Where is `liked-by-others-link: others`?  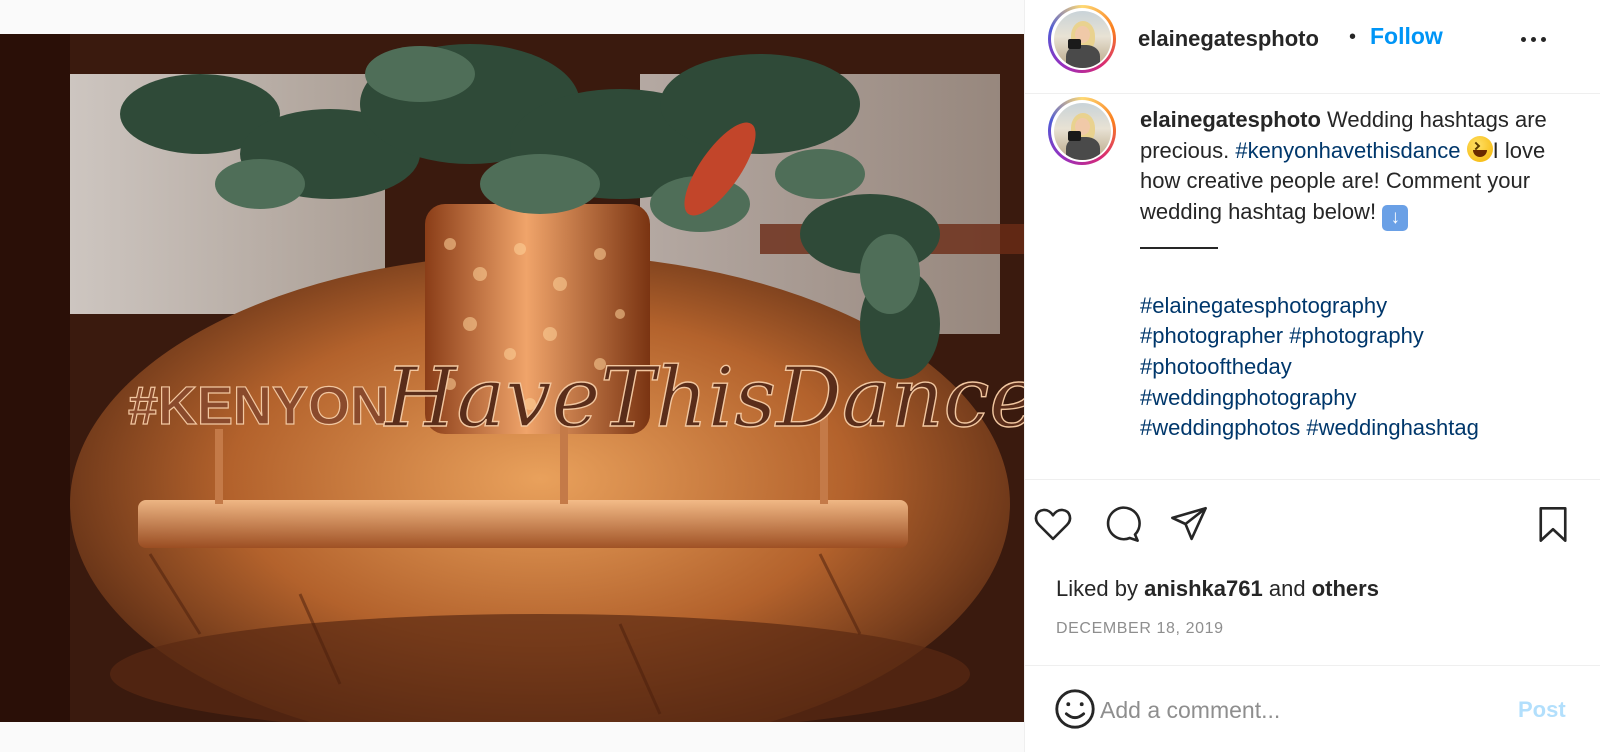
liked-by-others-link: others is located at coordinates (1345, 588).